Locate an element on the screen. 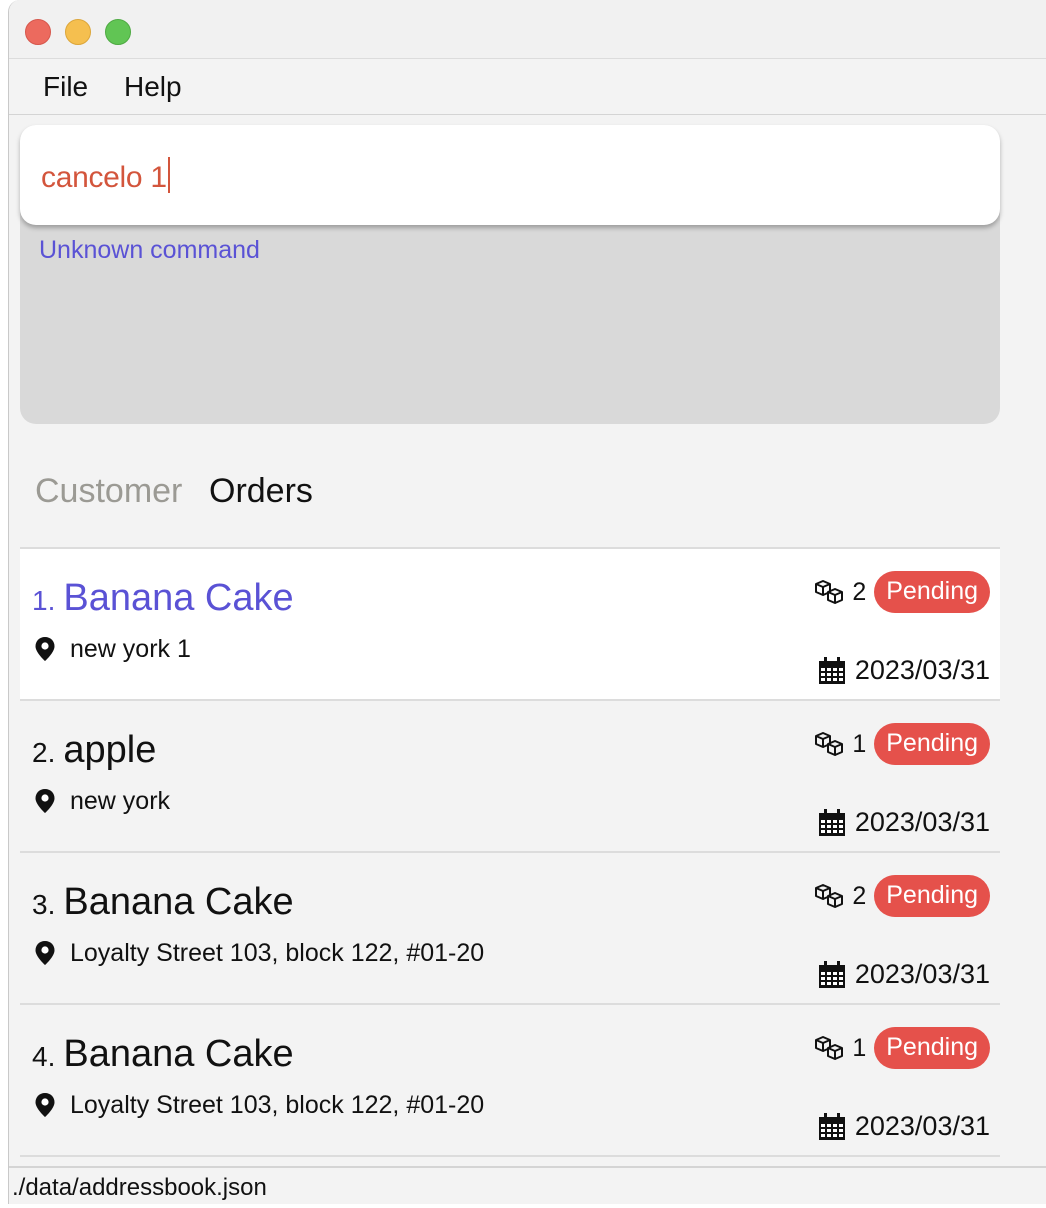  menu-help: Help is located at coordinates (153, 87).